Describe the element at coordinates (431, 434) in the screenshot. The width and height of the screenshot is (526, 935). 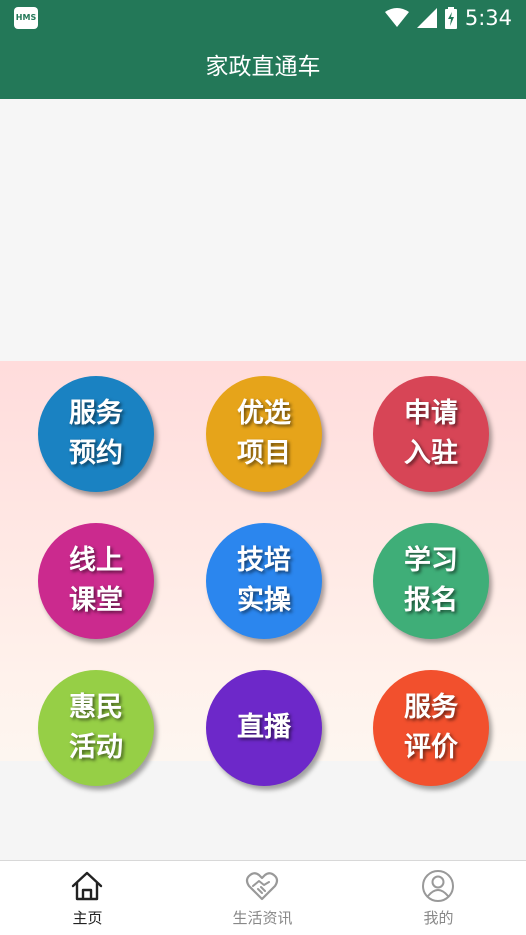
I see `tile-apply-join: 申请 入驻` at that location.